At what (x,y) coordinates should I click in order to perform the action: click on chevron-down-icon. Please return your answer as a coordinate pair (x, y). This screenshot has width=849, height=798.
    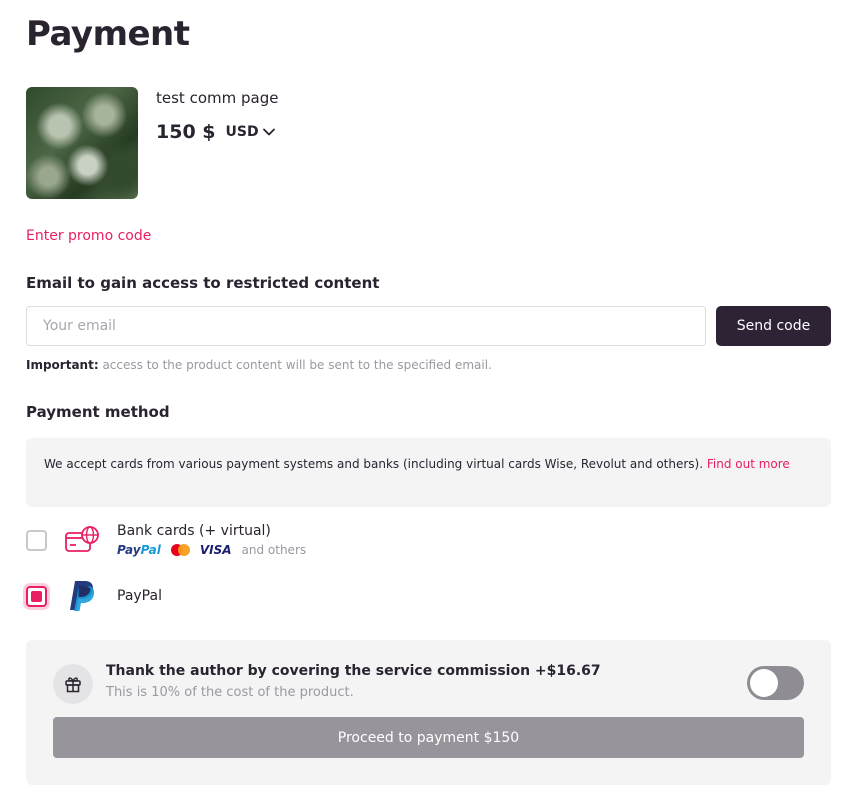
    Looking at the image, I should click on (268, 132).